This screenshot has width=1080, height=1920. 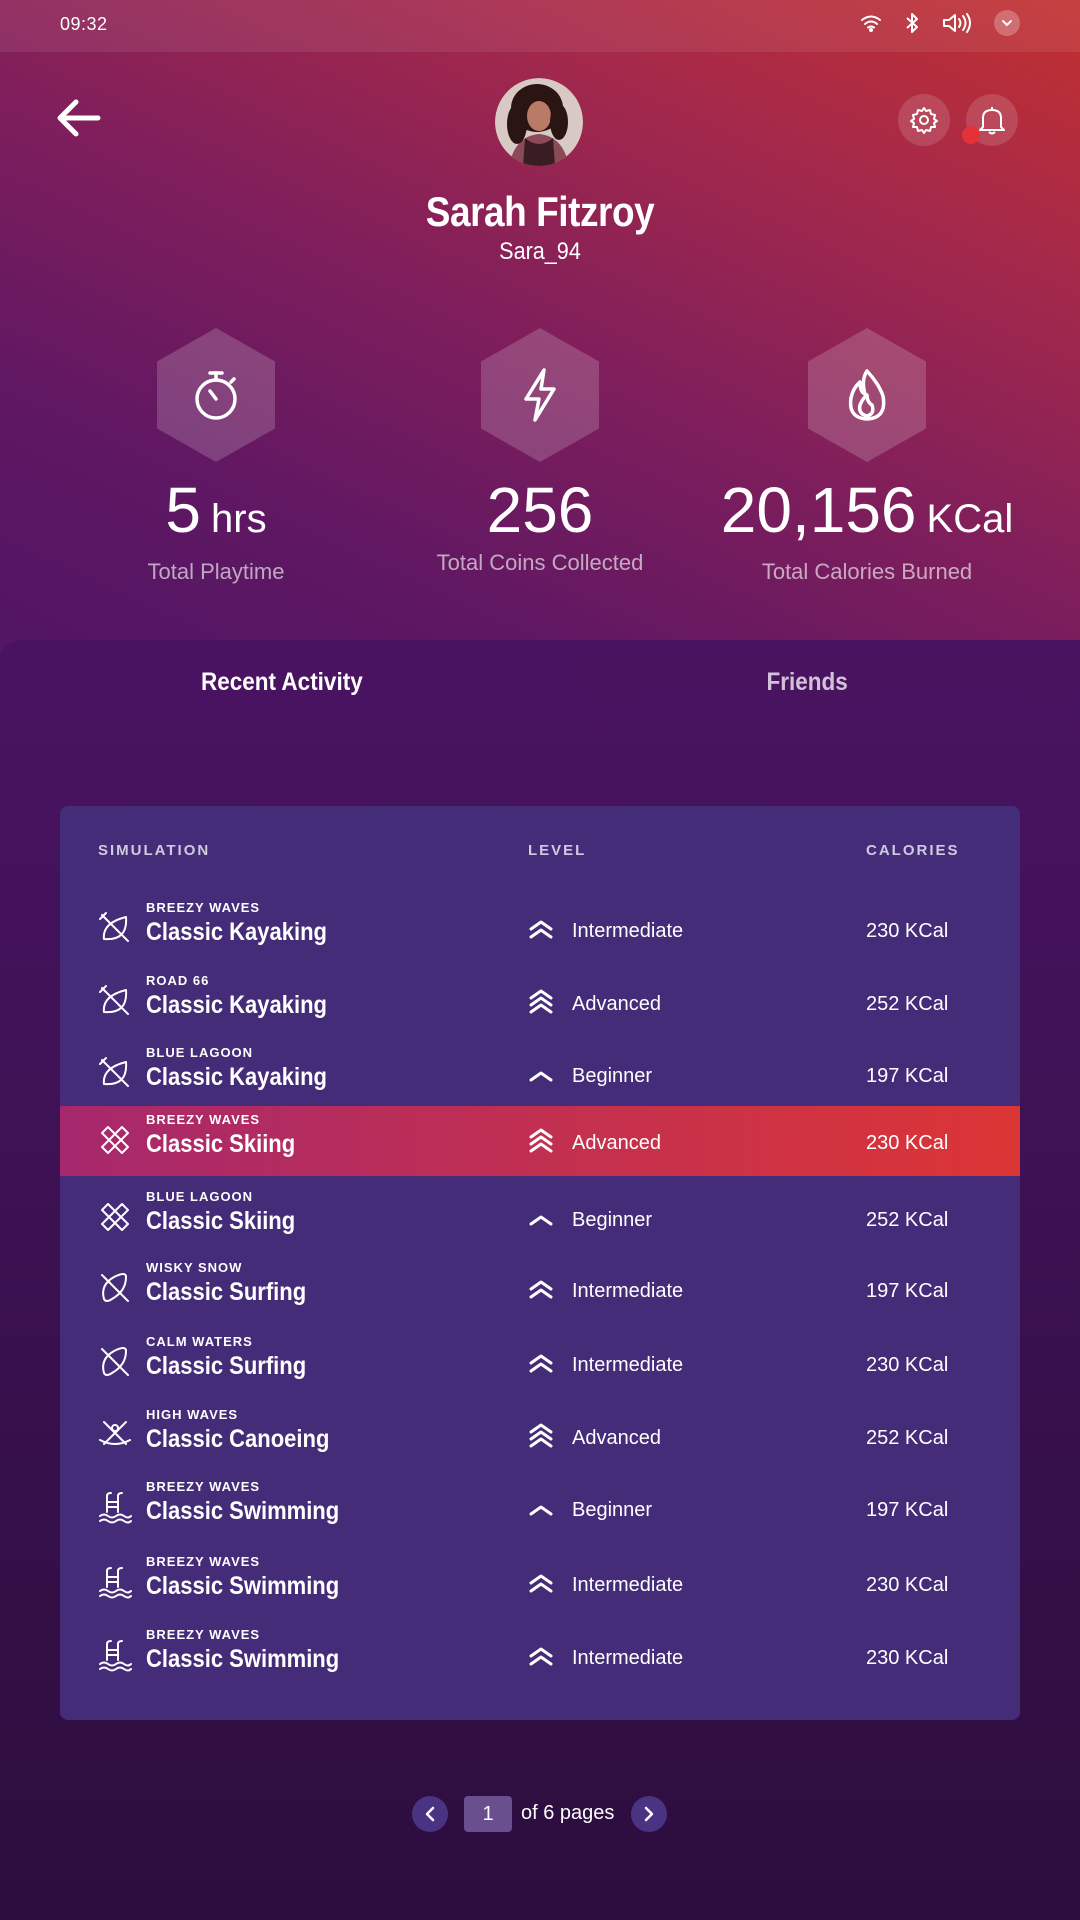 I want to click on current-page-input: 1, so click(x=488, y=1814).